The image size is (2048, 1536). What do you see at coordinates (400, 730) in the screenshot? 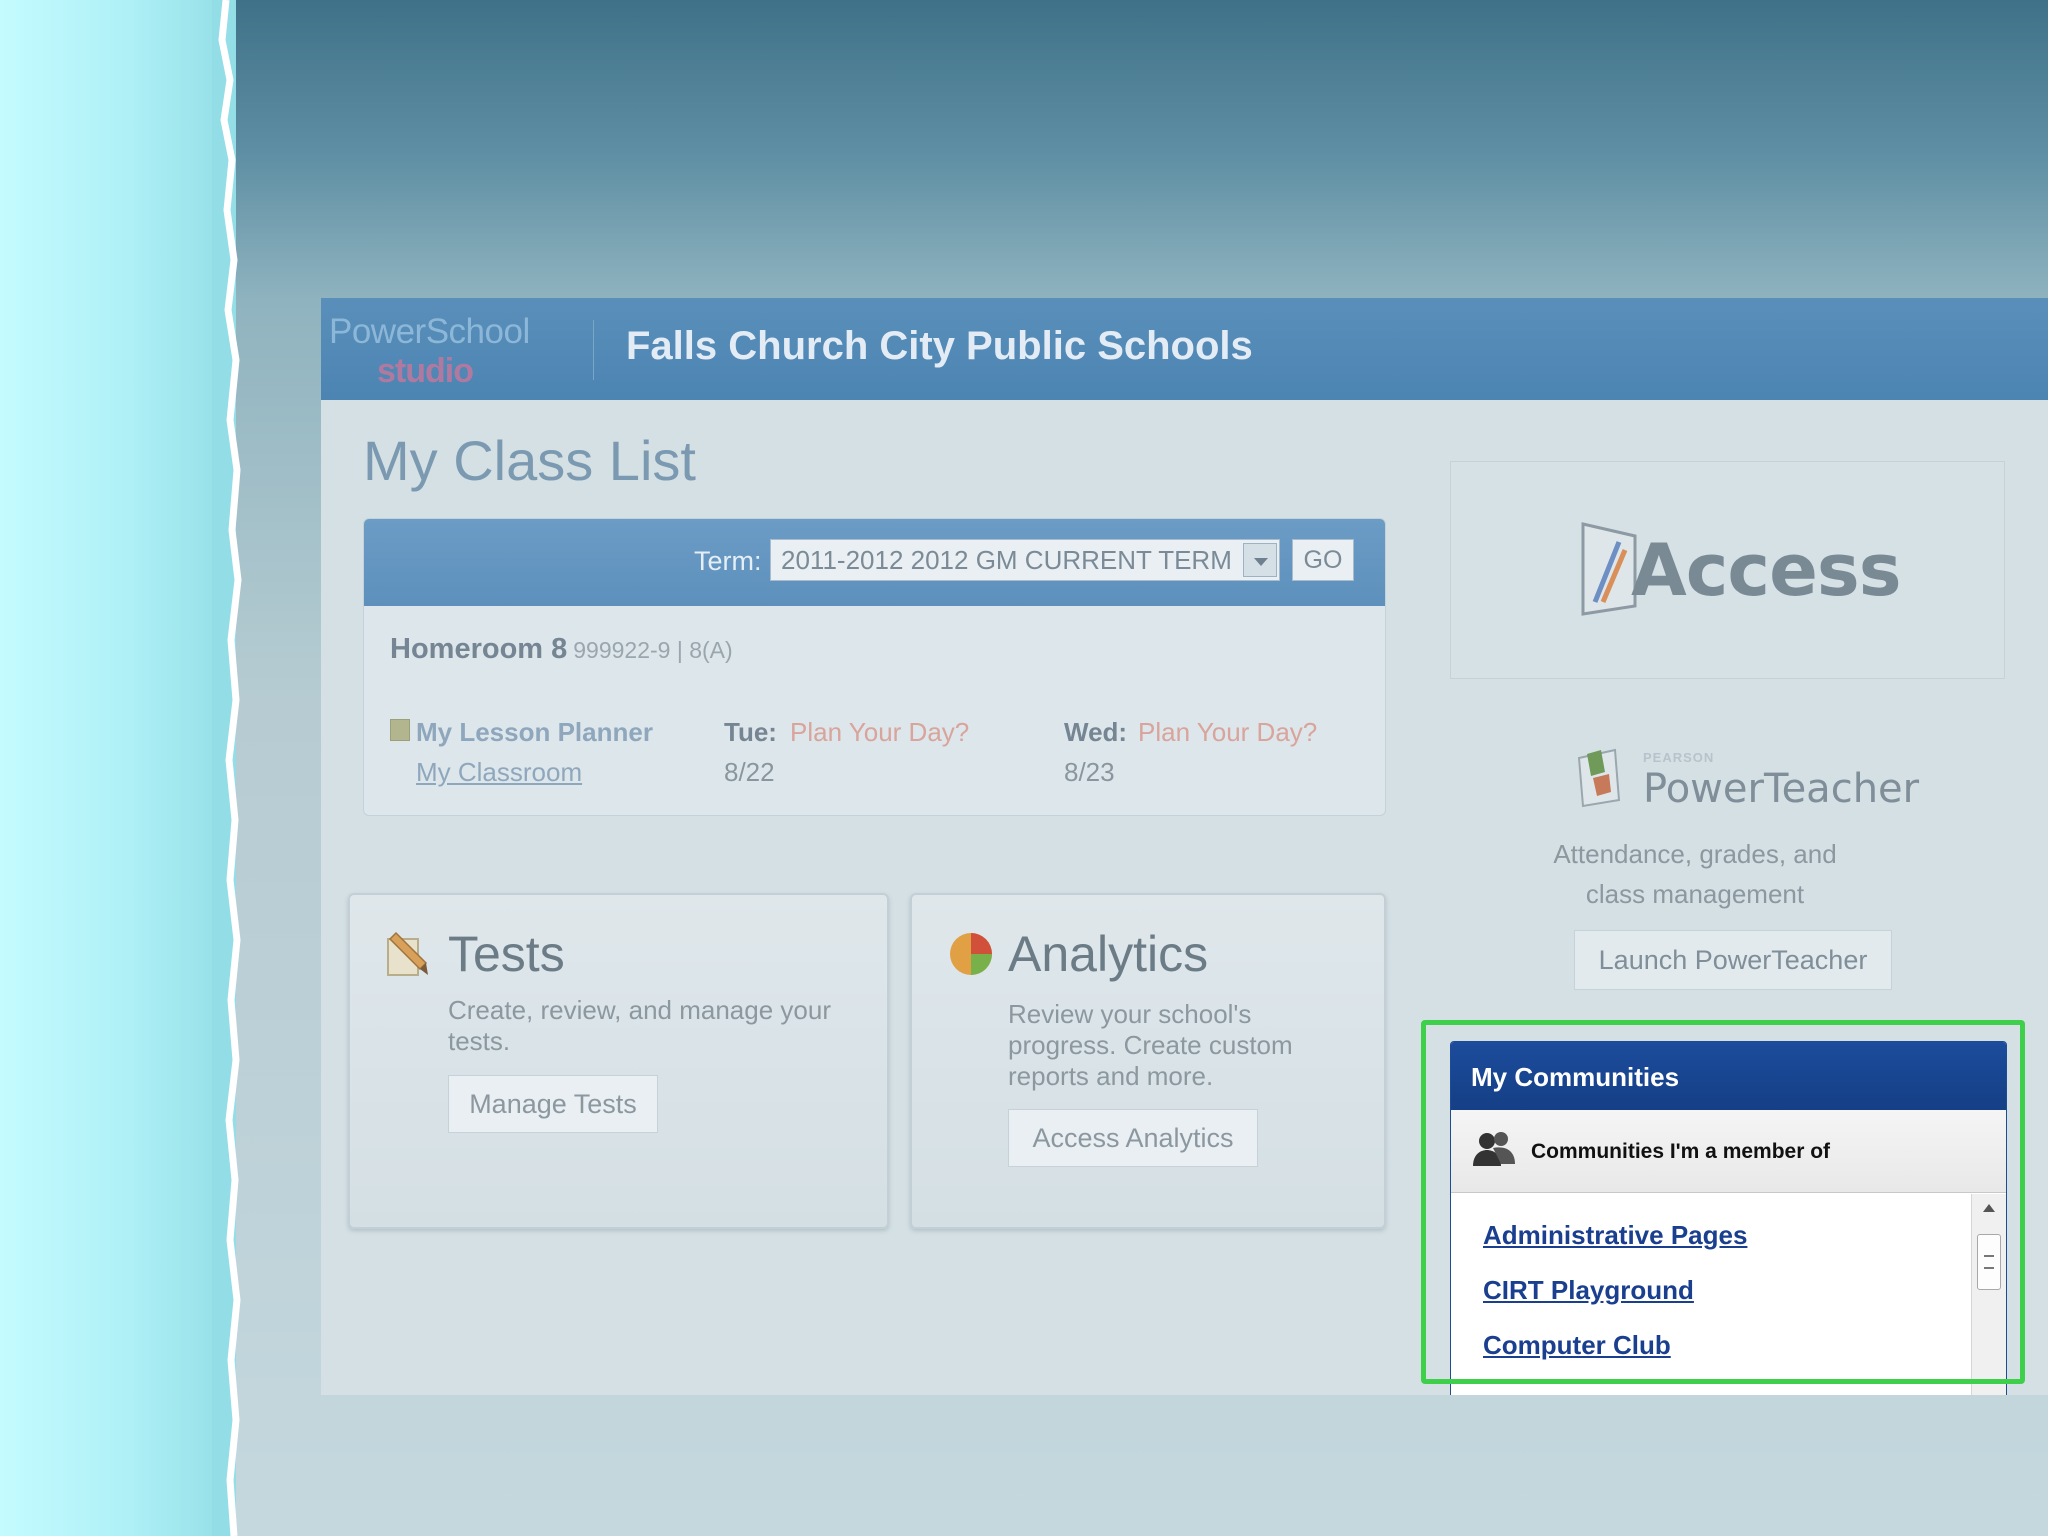
I see `planner-icon` at bounding box center [400, 730].